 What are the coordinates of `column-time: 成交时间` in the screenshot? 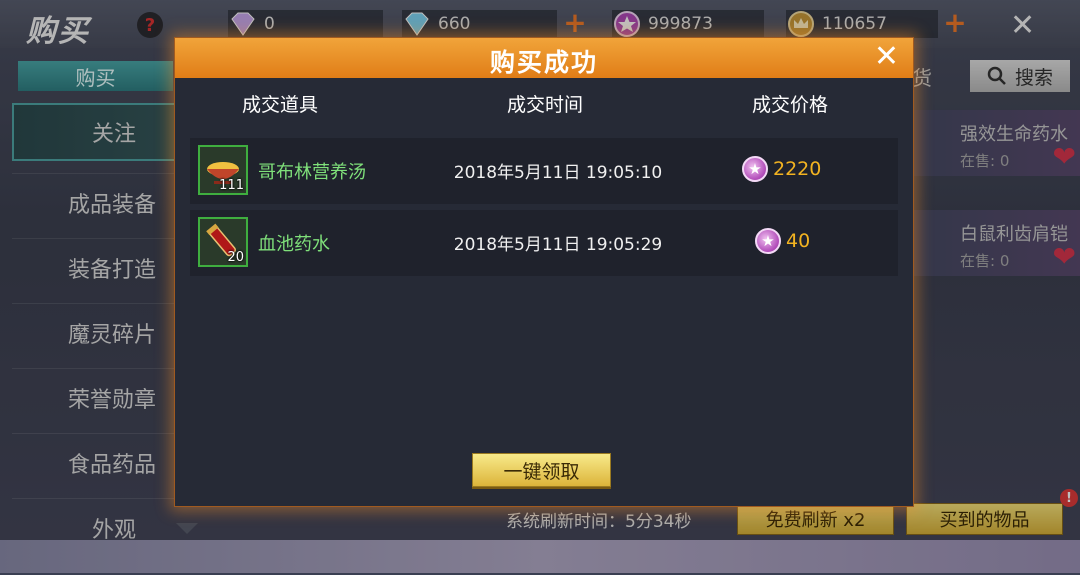 It's located at (544, 105).